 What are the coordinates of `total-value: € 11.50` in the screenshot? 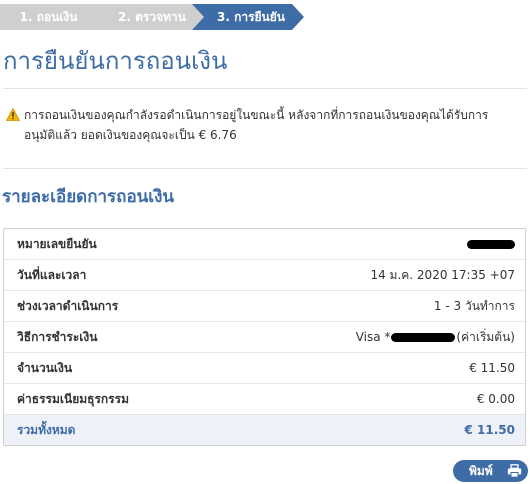 It's located at (489, 430).